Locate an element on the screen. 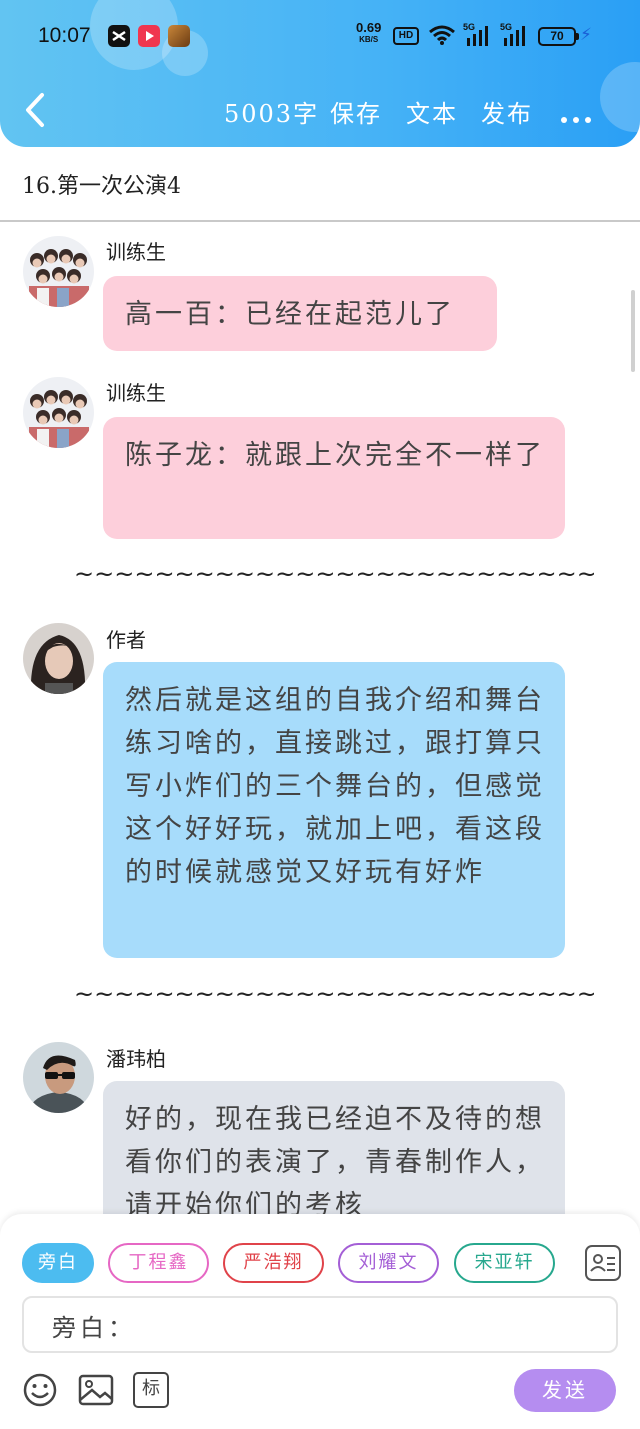 Image resolution: width=640 pixels, height=1429 pixels. scrollbar is located at coordinates (633, 331).